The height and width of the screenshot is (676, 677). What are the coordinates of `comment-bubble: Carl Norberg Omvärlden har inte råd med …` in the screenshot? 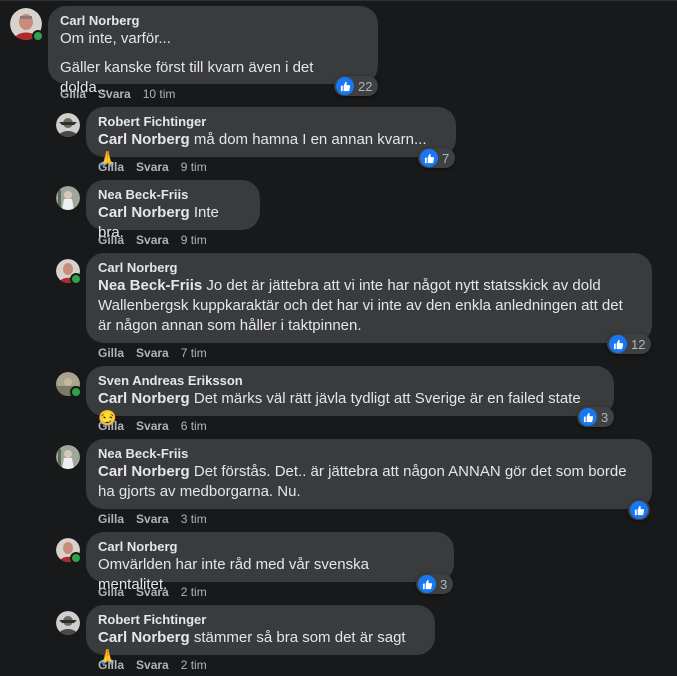 It's located at (270, 562).